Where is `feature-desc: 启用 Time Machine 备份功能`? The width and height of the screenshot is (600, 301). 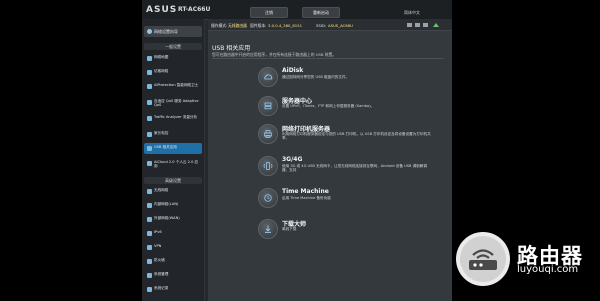 feature-desc: 启用 Time Machine 备份功能 is located at coordinates (306, 198).